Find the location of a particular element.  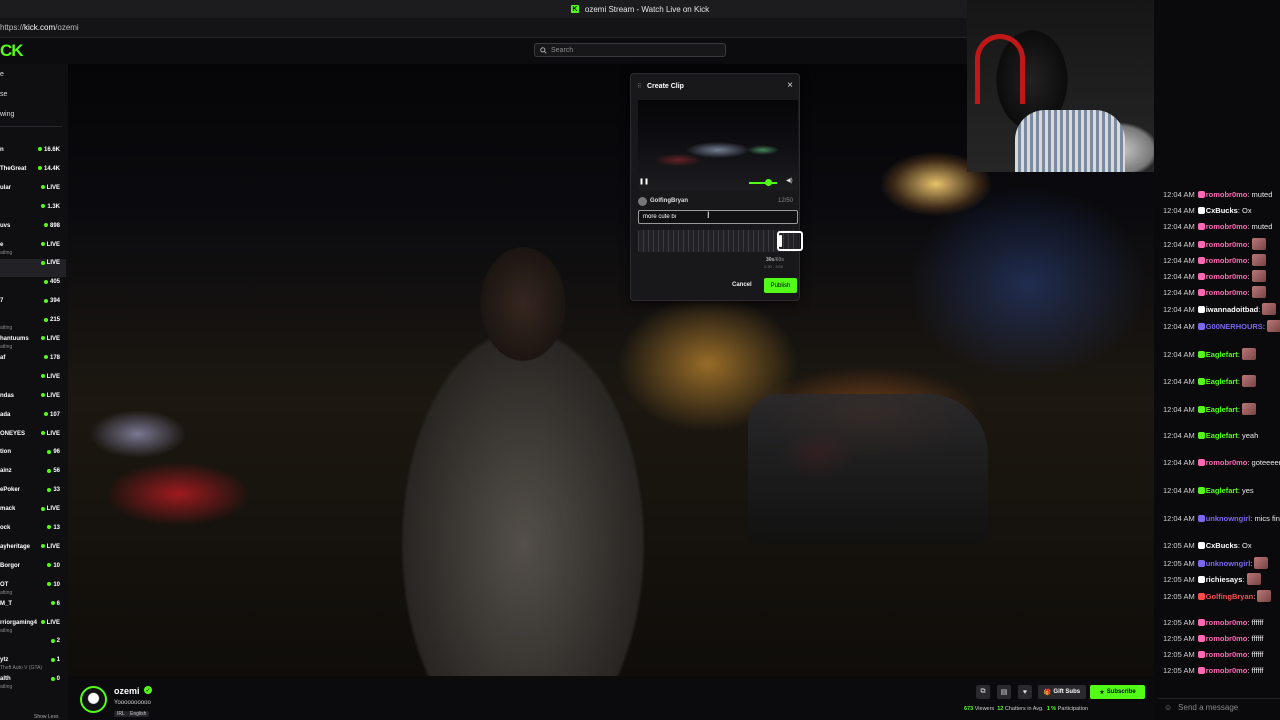

chat-username: G00NERHOURS is located at coordinates (1234, 326).